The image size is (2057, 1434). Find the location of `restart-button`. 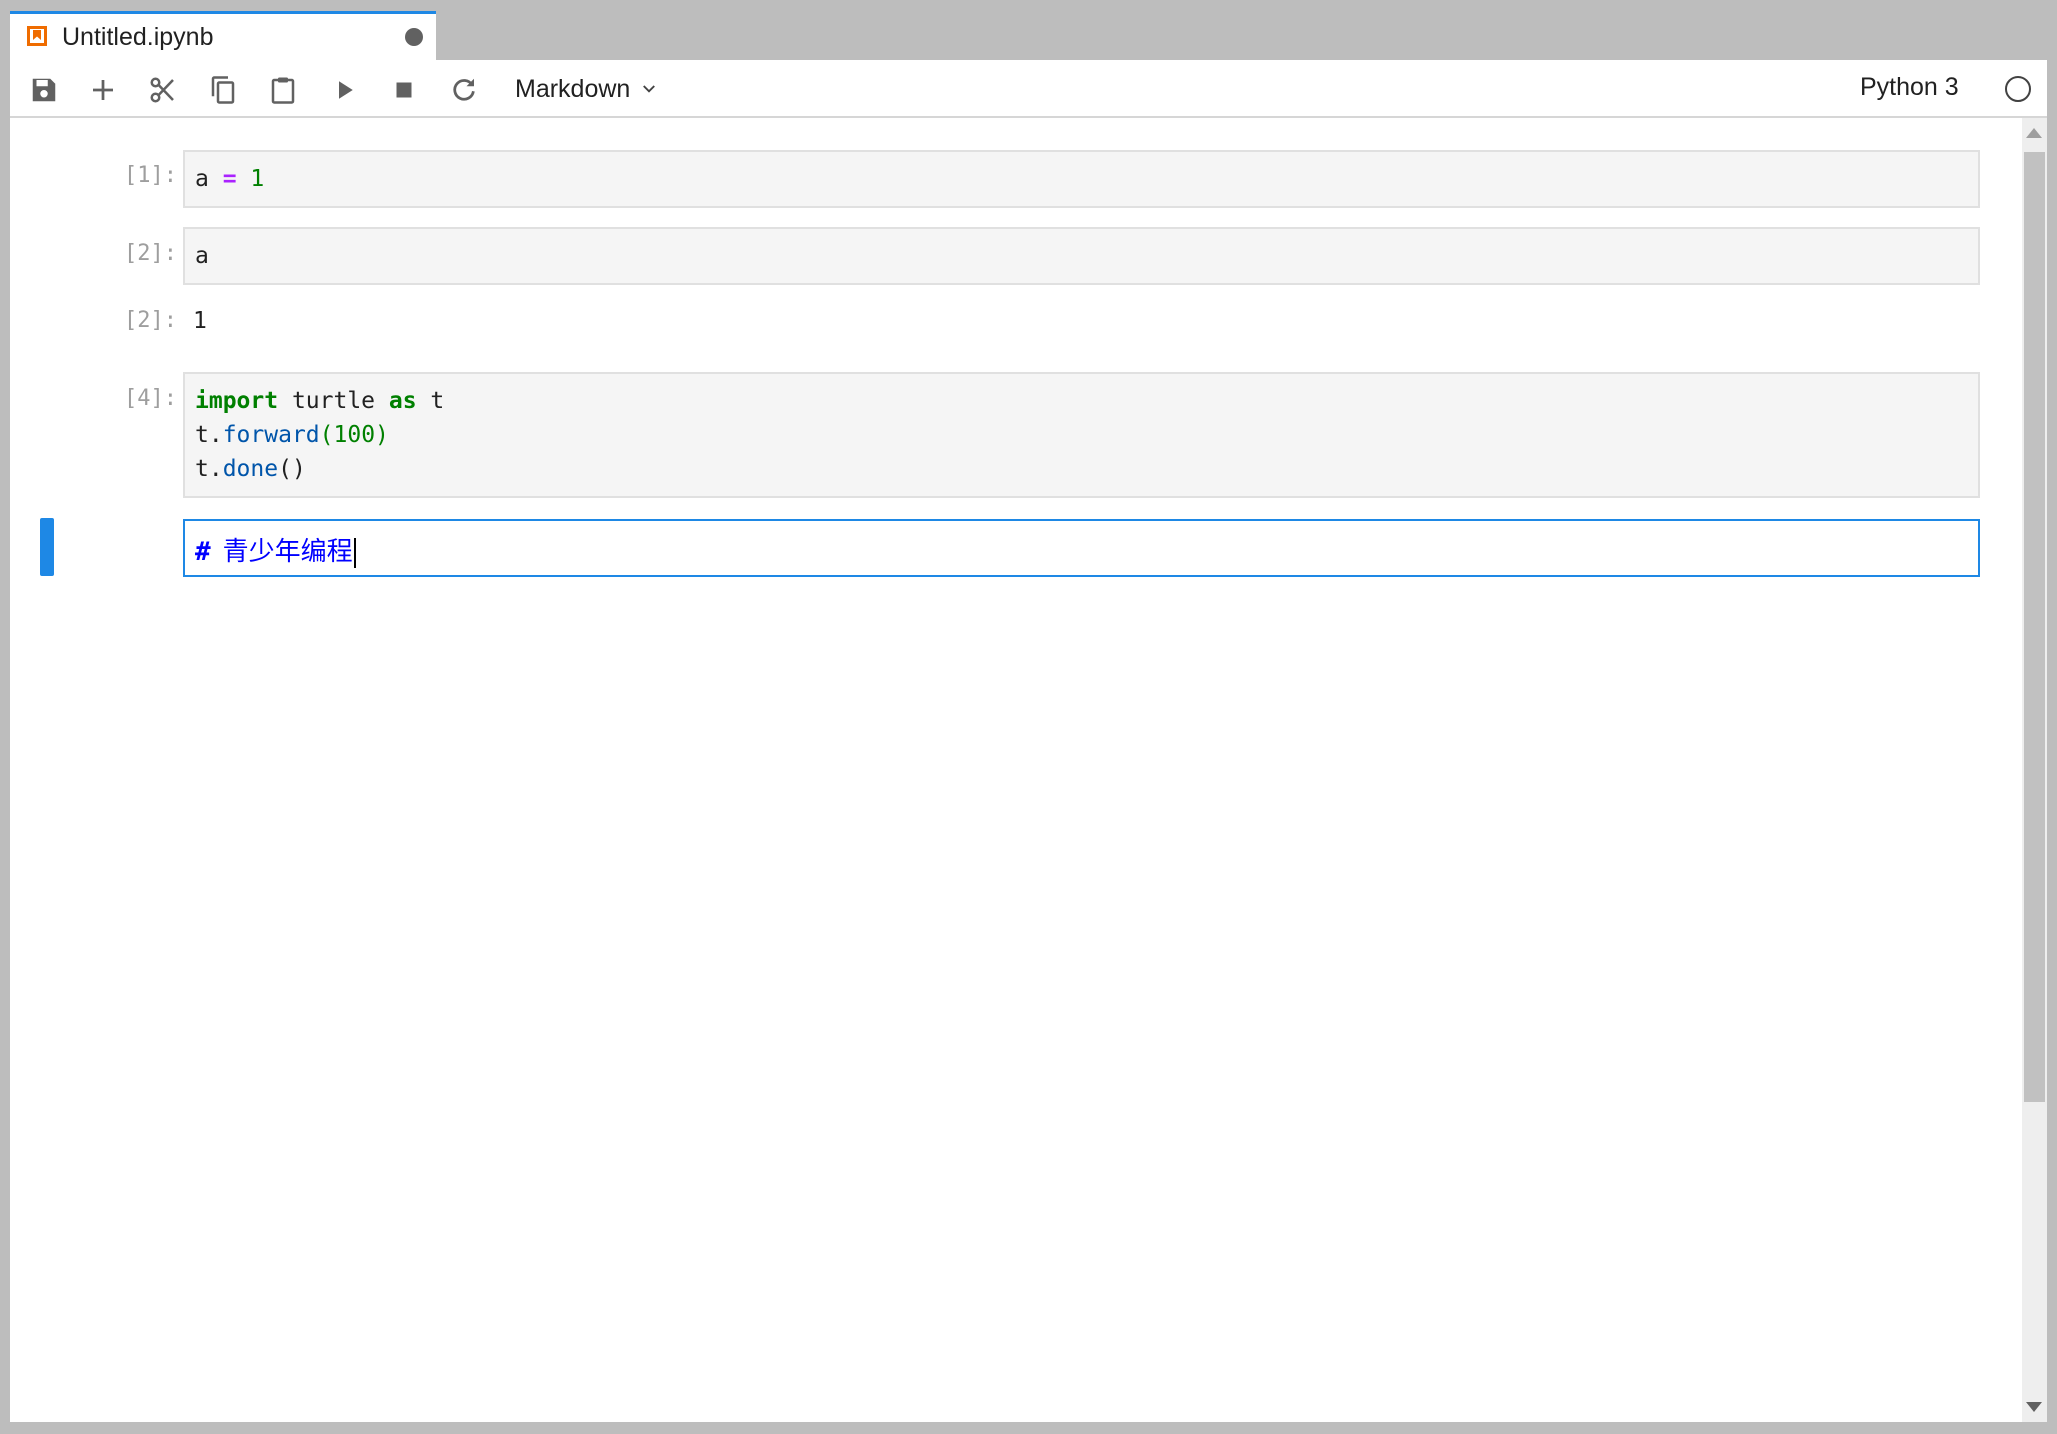

restart-button is located at coordinates (464, 90).